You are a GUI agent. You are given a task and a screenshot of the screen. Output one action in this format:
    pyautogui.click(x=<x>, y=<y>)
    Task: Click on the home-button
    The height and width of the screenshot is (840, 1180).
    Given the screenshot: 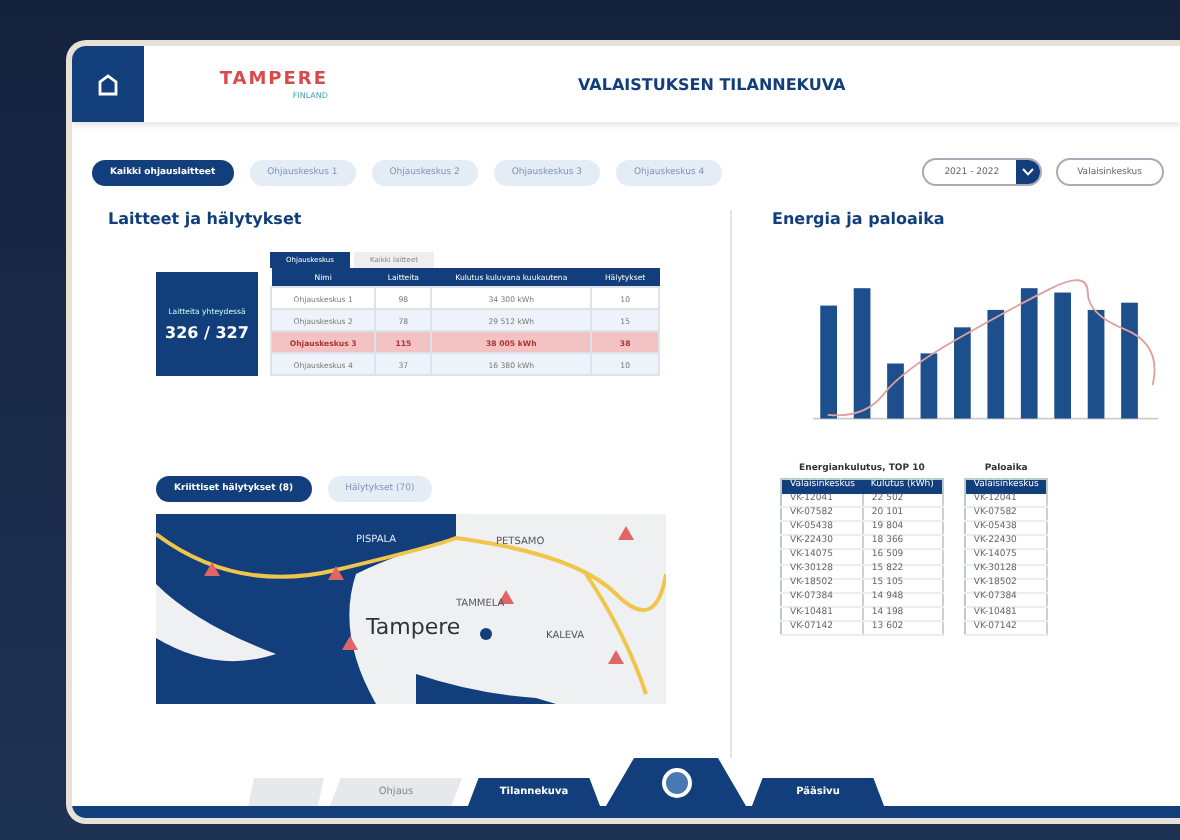 What is the action you would take?
    pyautogui.click(x=108, y=84)
    